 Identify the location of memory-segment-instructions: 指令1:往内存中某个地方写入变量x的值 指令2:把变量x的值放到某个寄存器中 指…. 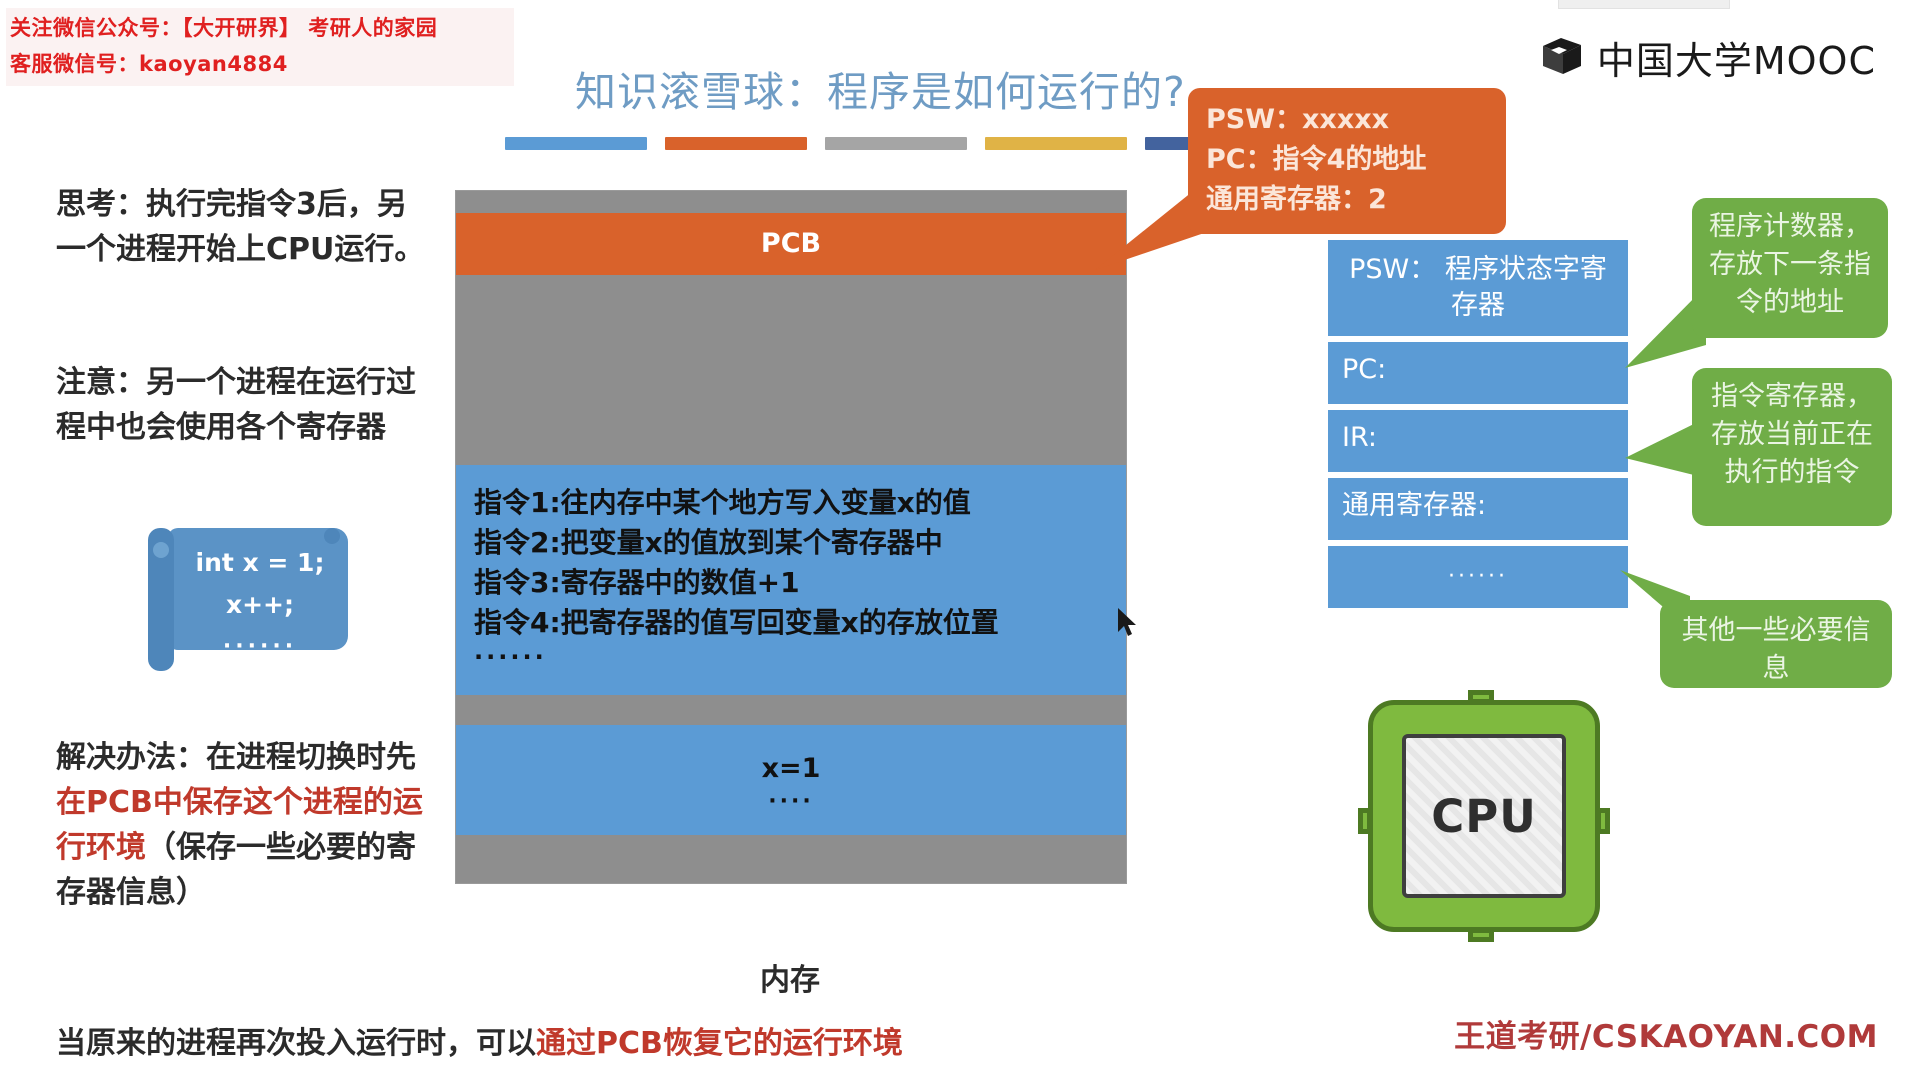
(791, 580).